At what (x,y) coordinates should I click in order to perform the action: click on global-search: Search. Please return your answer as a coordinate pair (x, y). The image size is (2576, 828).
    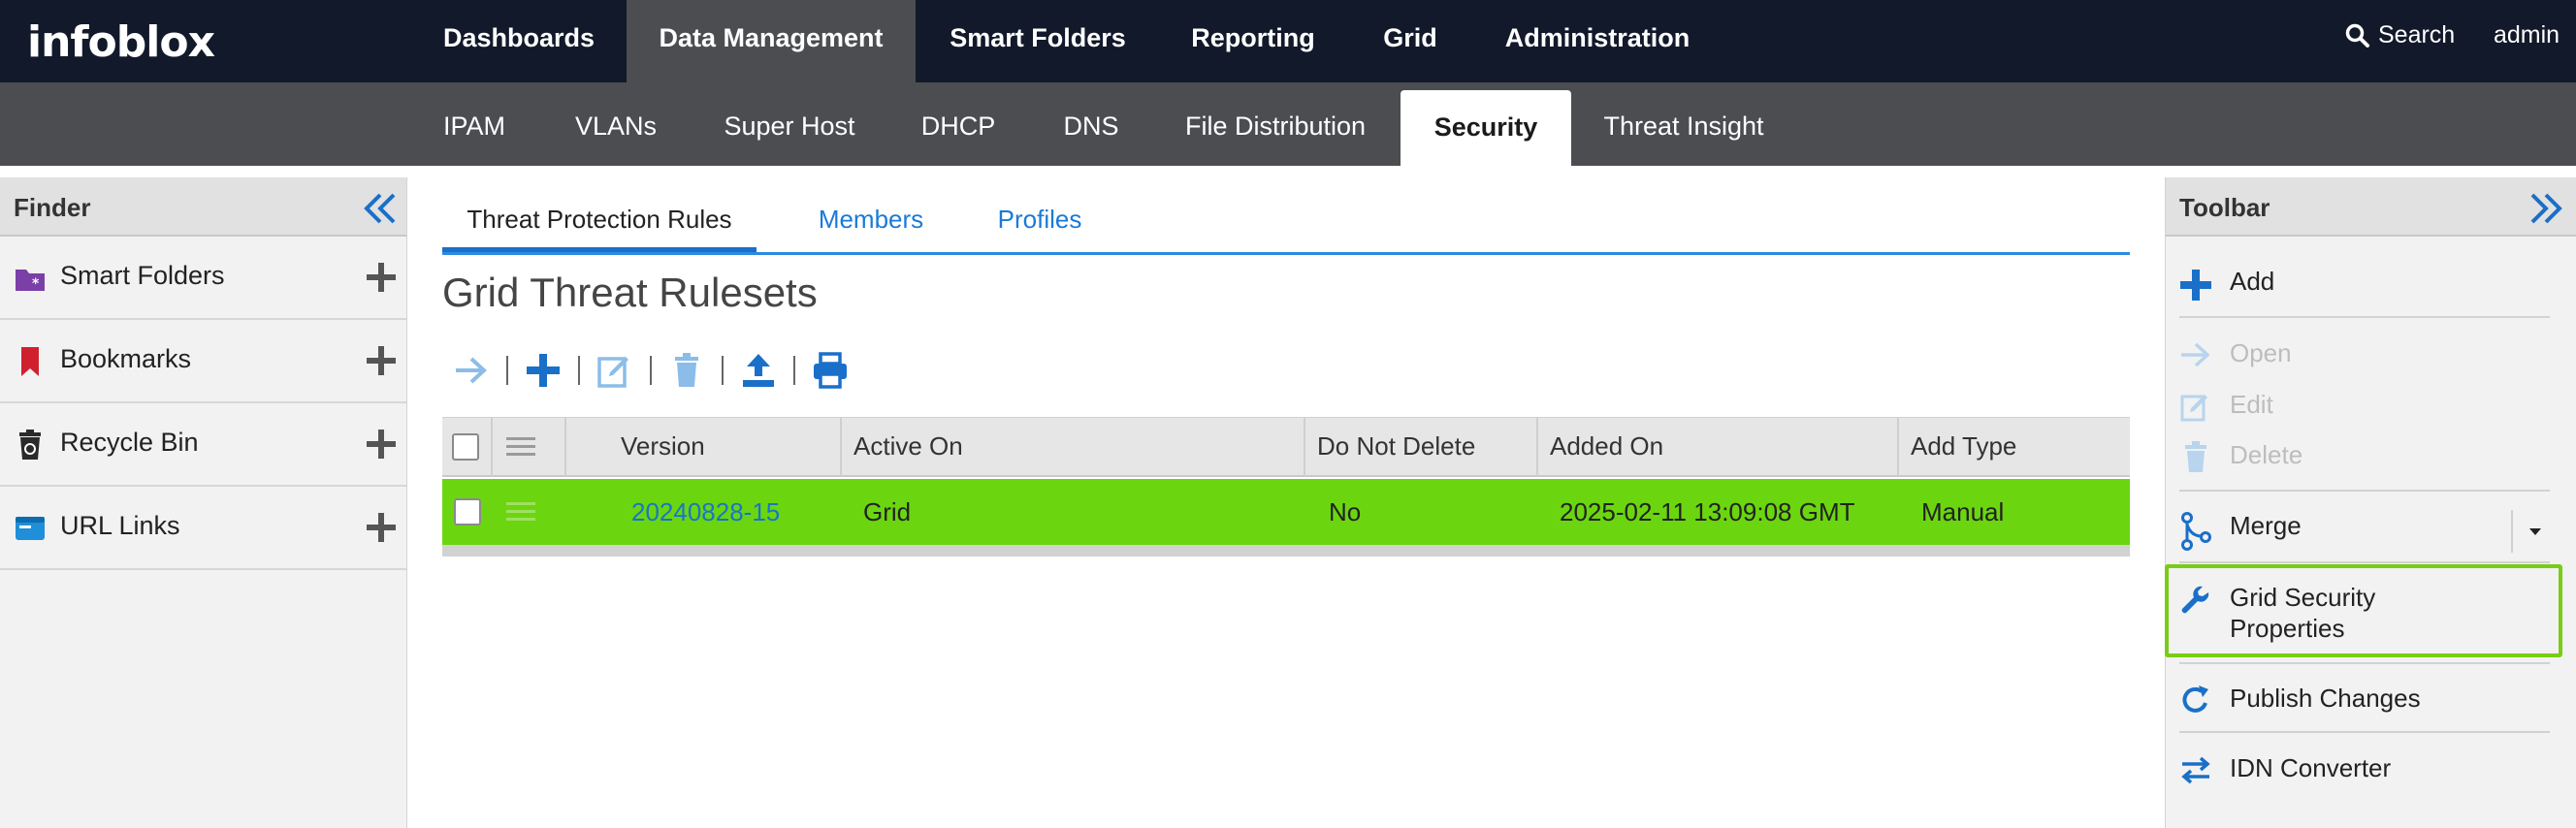
    Looking at the image, I should click on (2400, 35).